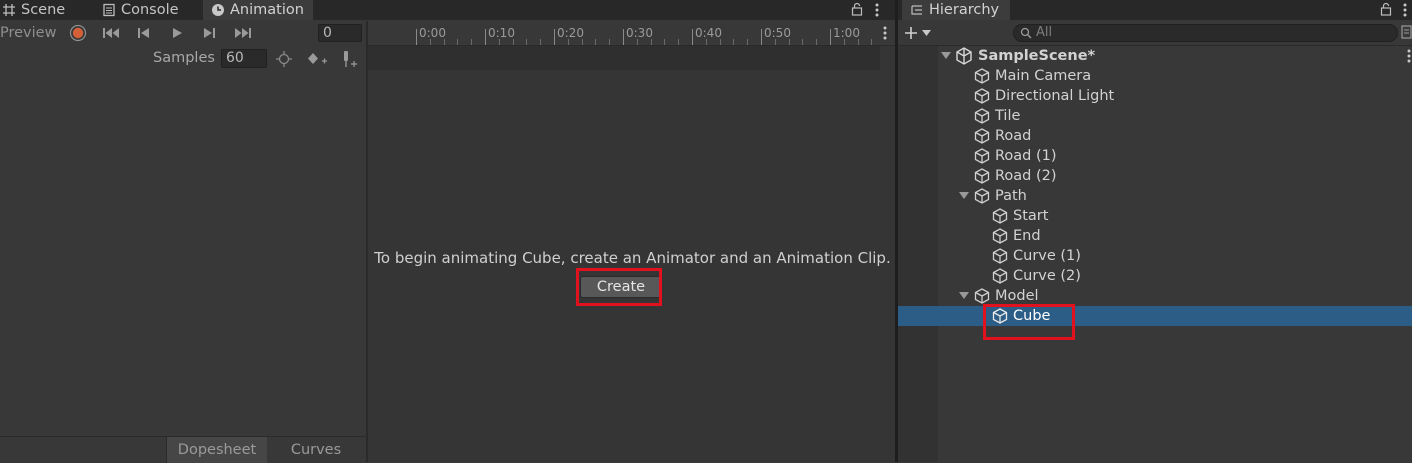  Describe the element at coordinates (956, 10) in the screenshot. I see `tab-hierarchy: Hierarchy` at that location.